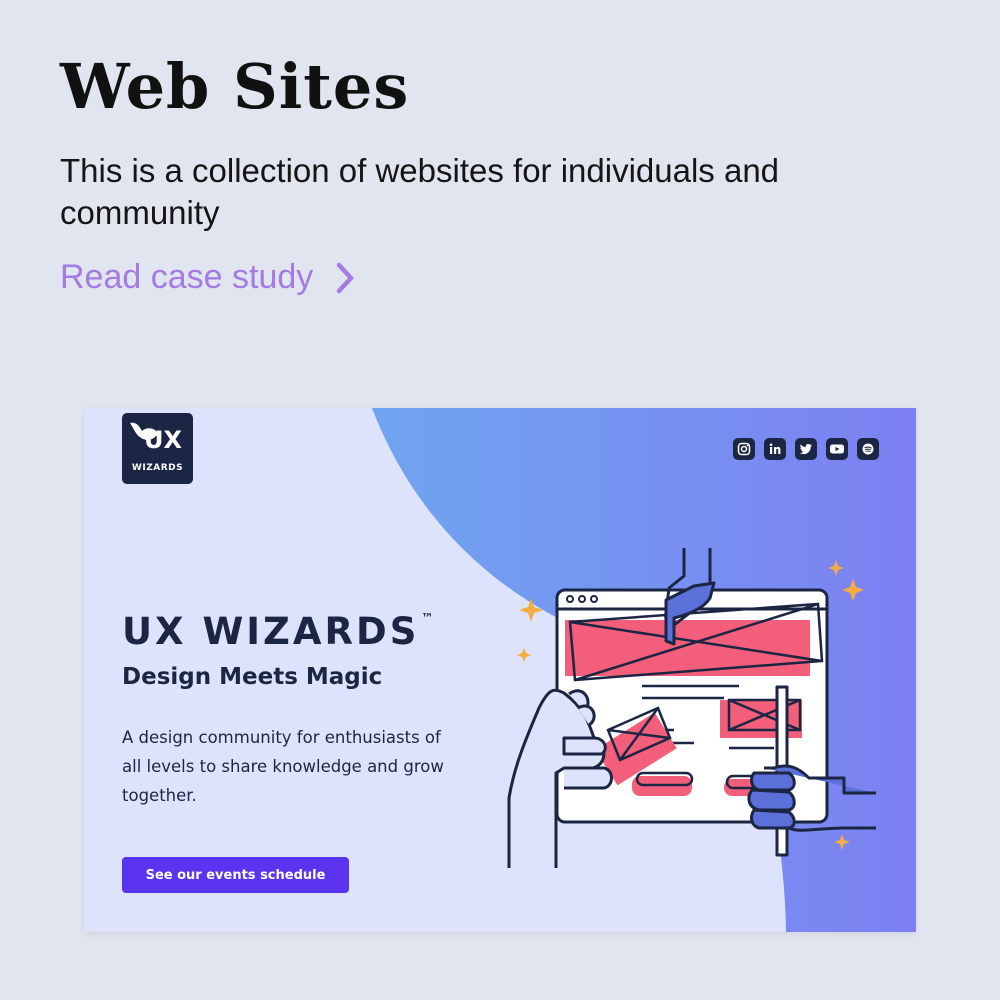 The height and width of the screenshot is (1000, 1000). Describe the element at coordinates (235, 86) in the screenshot. I see `page-title: Web Sites` at that location.